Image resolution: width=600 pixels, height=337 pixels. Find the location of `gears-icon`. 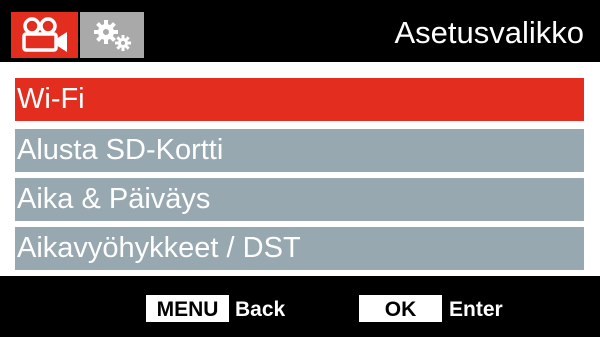

gears-icon is located at coordinates (112, 35).